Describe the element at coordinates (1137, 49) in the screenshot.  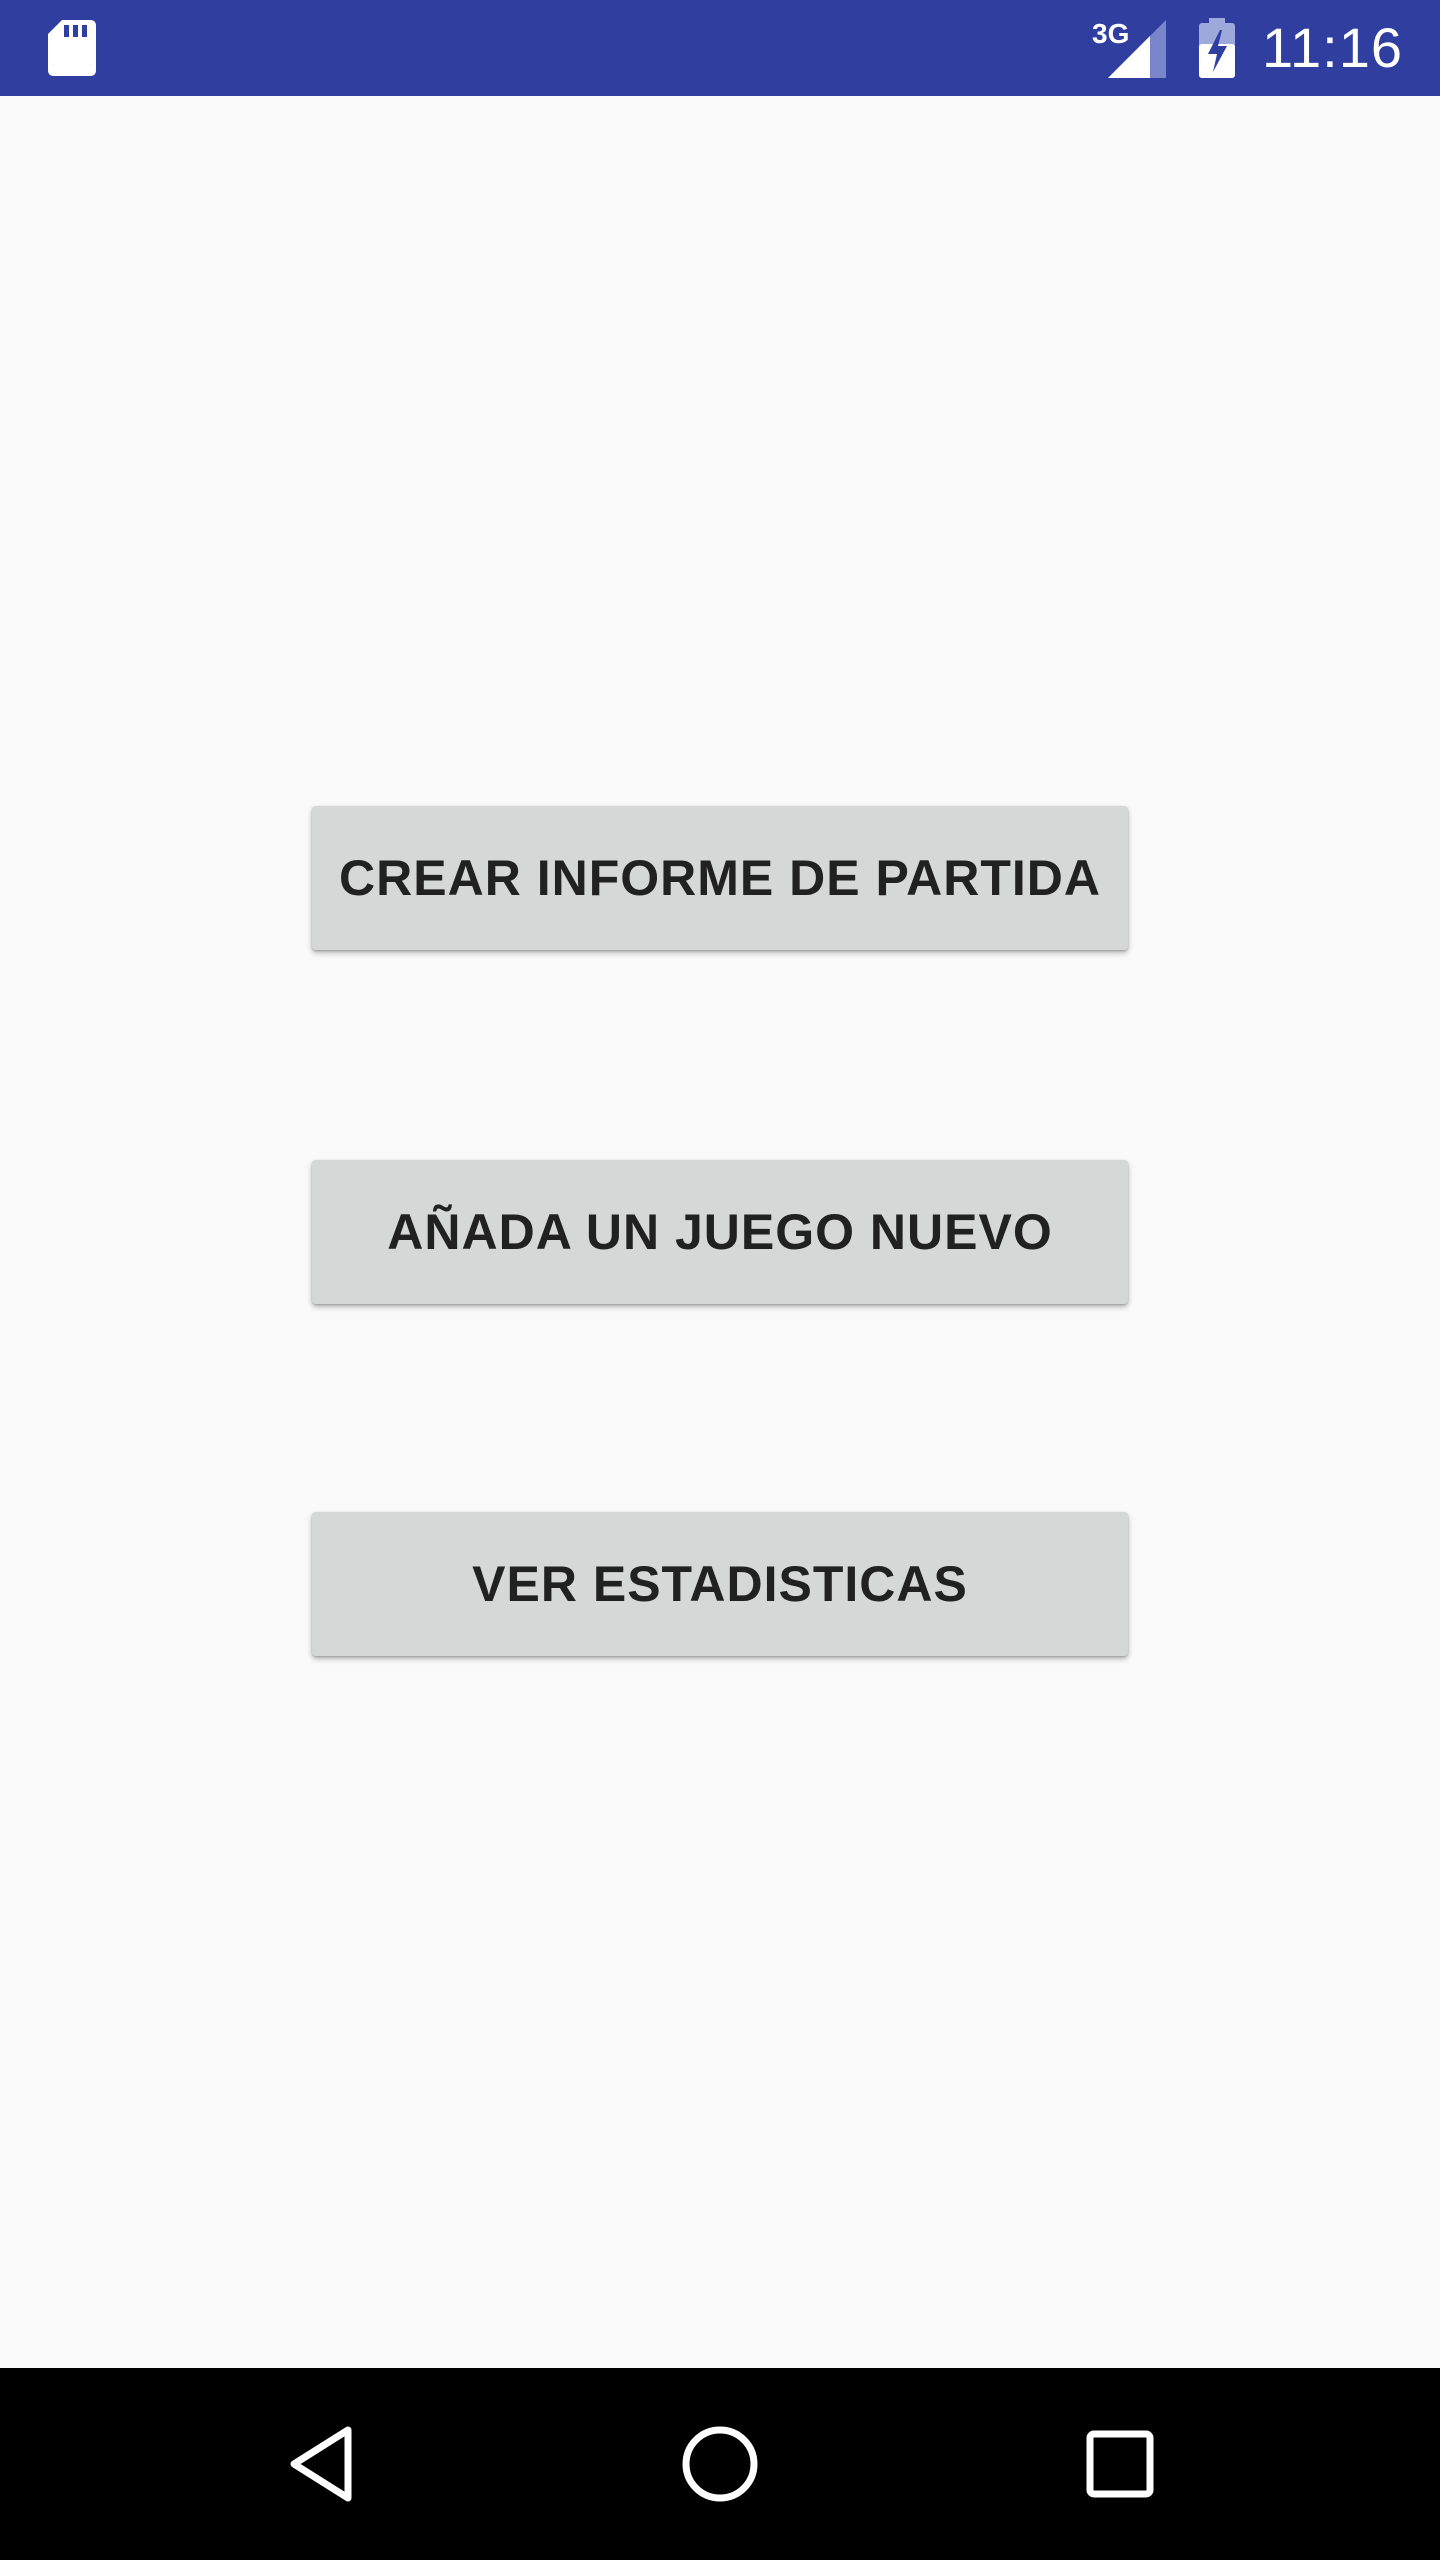
I see `signal-icon` at that location.